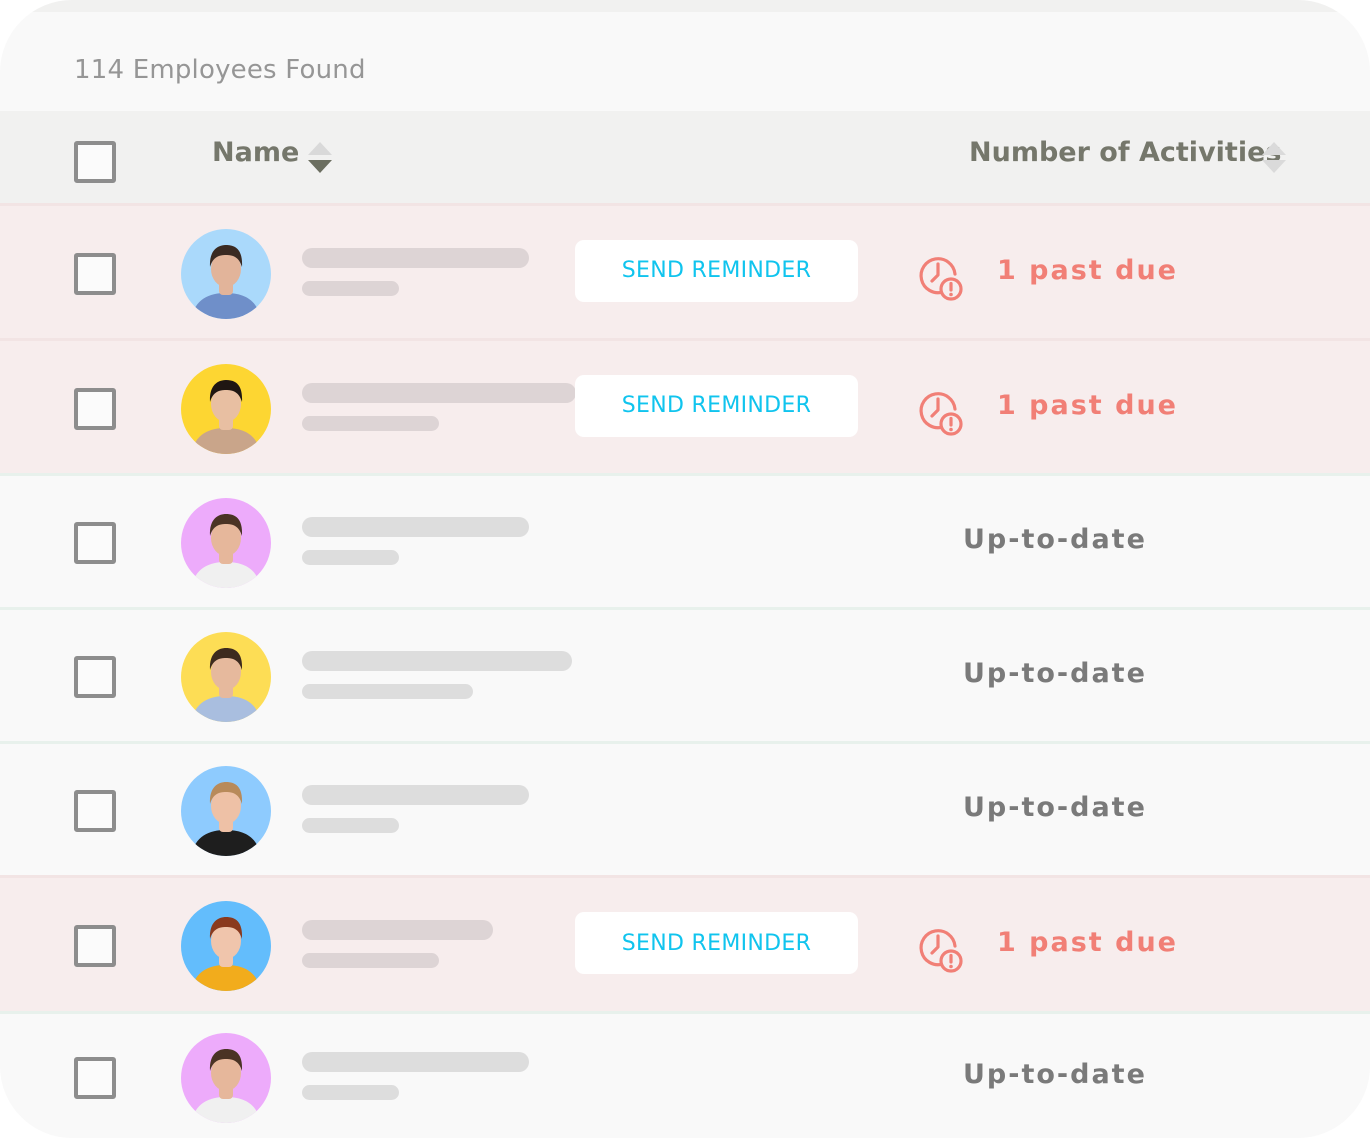 Image resolution: width=1370 pixels, height=1138 pixels. Describe the element at coordinates (685, 6) in the screenshot. I see `card-top-band` at that location.